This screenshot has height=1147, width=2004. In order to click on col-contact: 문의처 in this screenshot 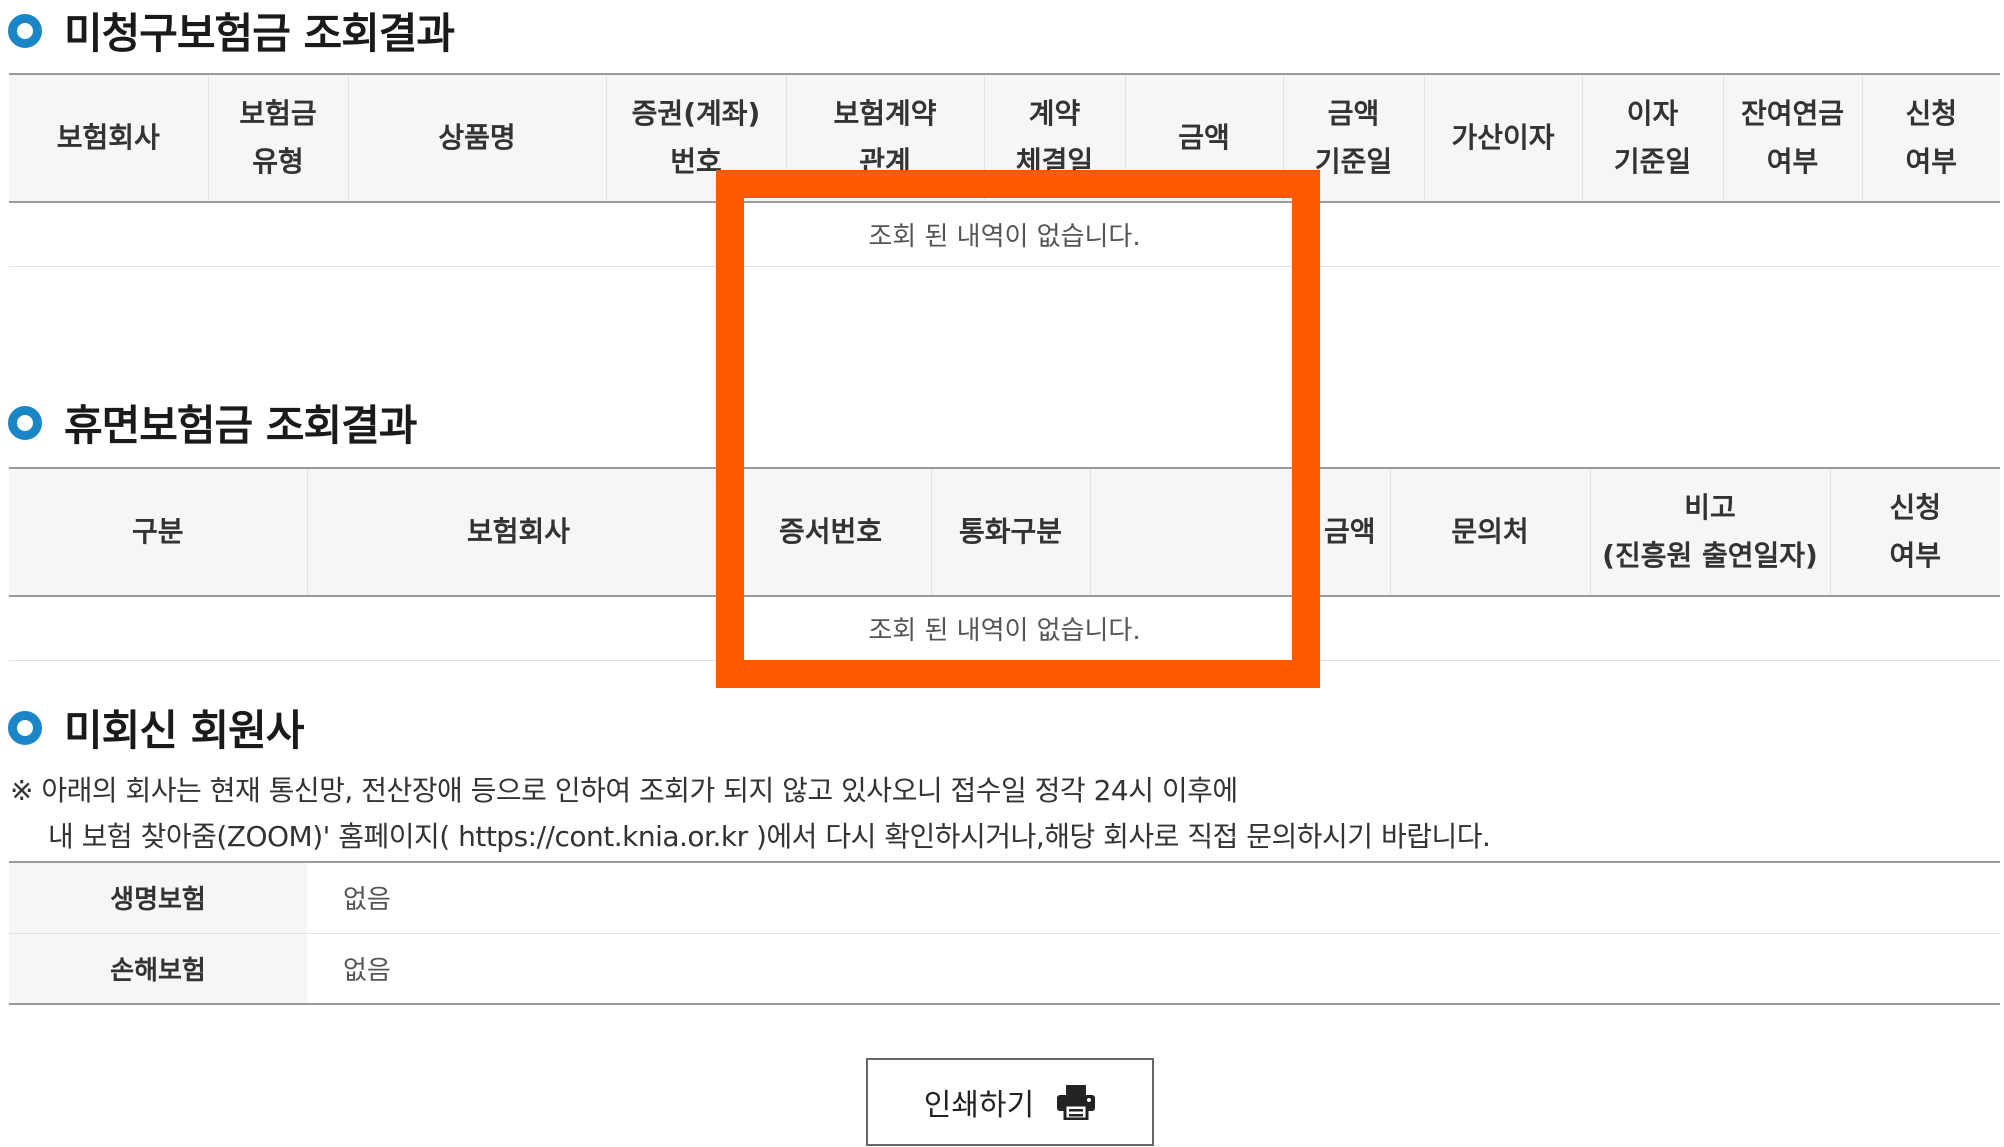, I will do `click(1489, 532)`.